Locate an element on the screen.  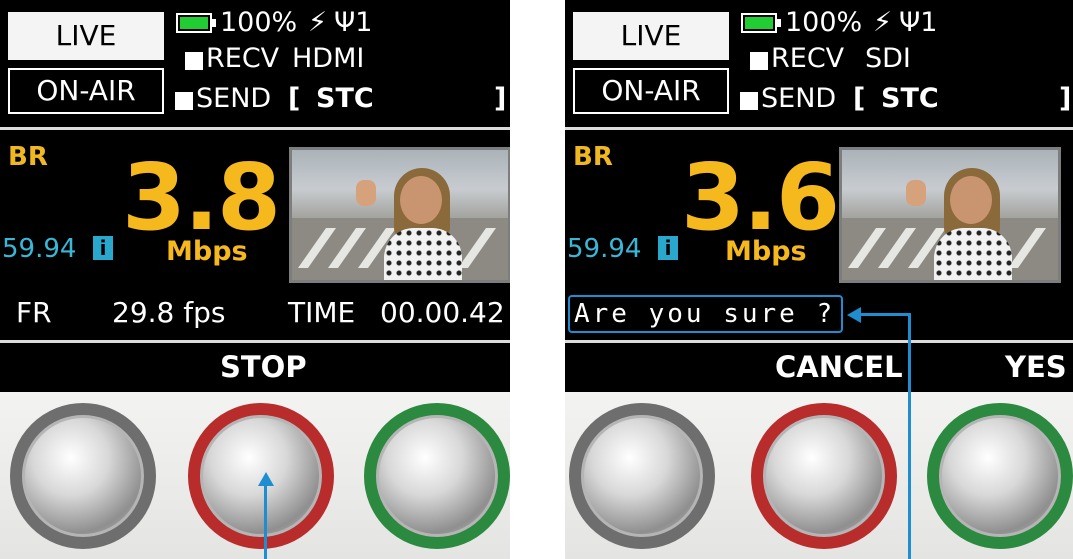
bitrate-value: 3.8 is located at coordinates (201, 197).